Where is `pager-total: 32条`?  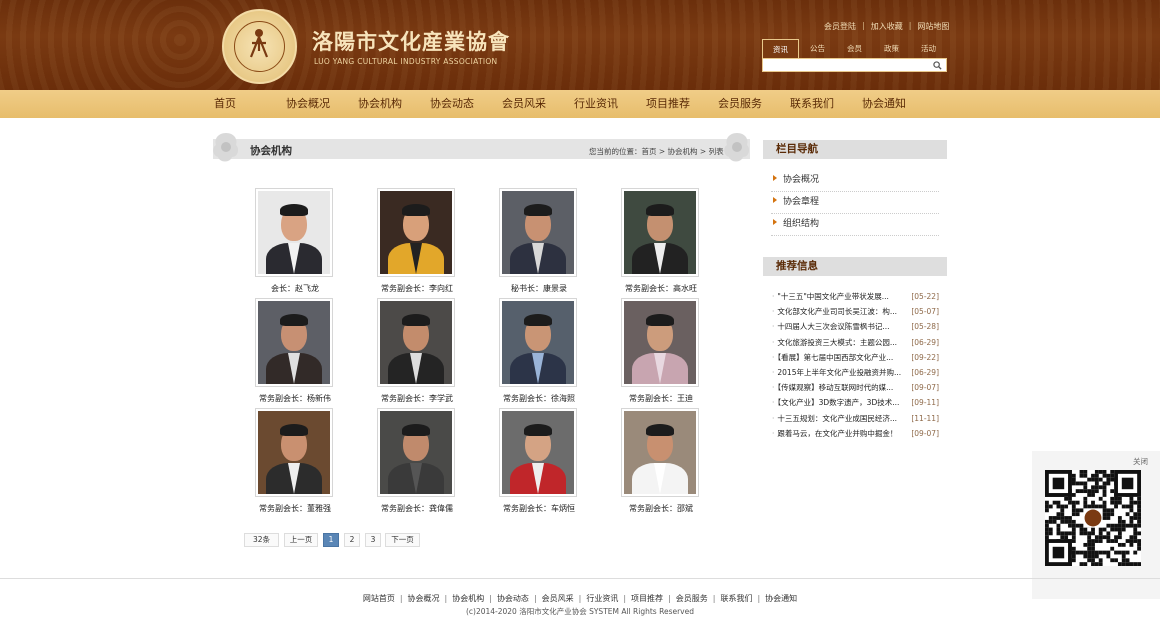 pager-total: 32条 is located at coordinates (261, 540).